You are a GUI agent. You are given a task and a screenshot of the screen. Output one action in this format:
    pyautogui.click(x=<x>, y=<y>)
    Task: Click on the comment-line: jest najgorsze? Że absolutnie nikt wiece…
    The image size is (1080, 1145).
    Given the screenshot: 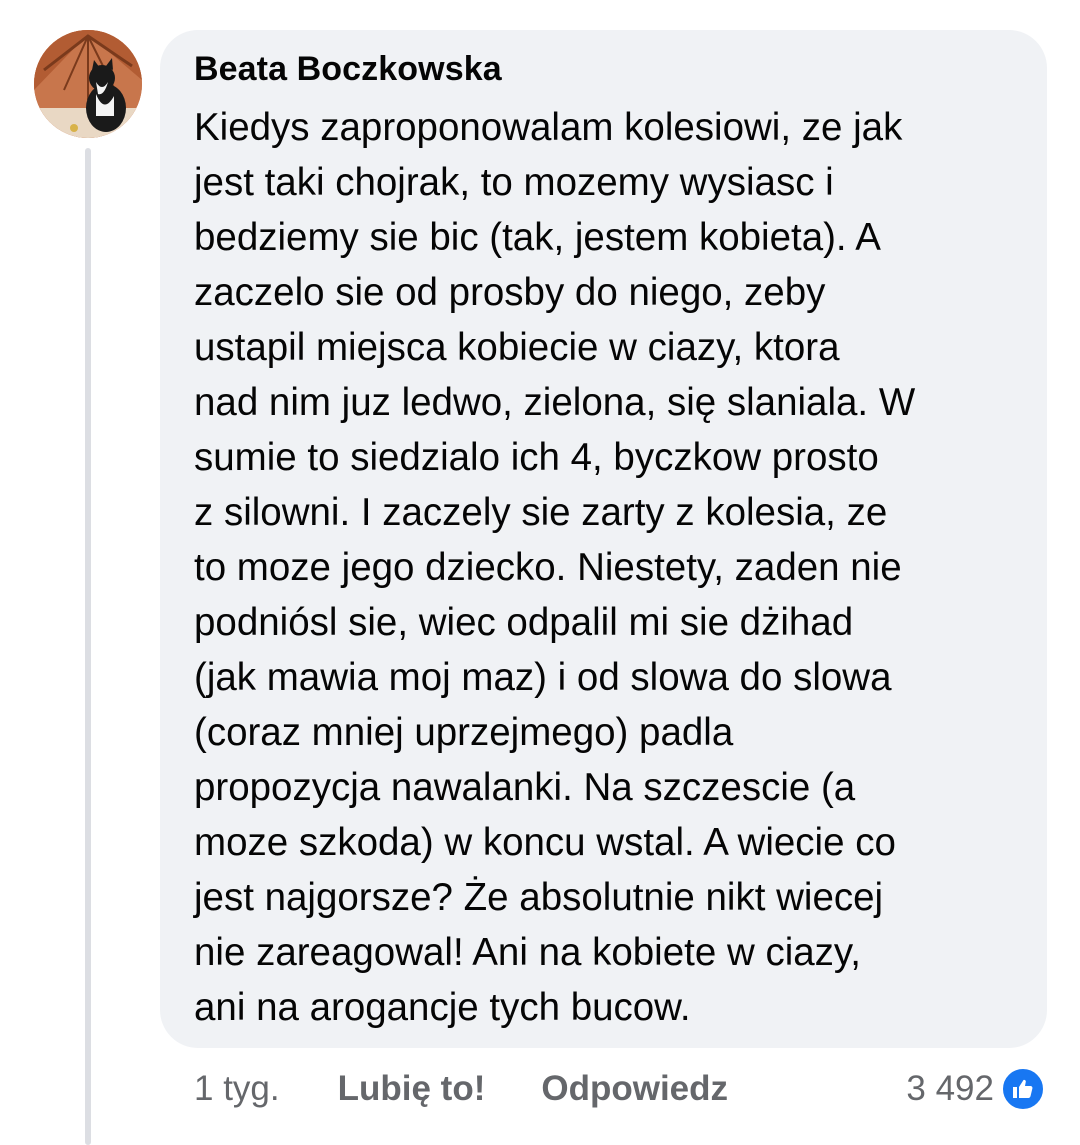 What is the action you would take?
    pyautogui.click(x=539, y=897)
    